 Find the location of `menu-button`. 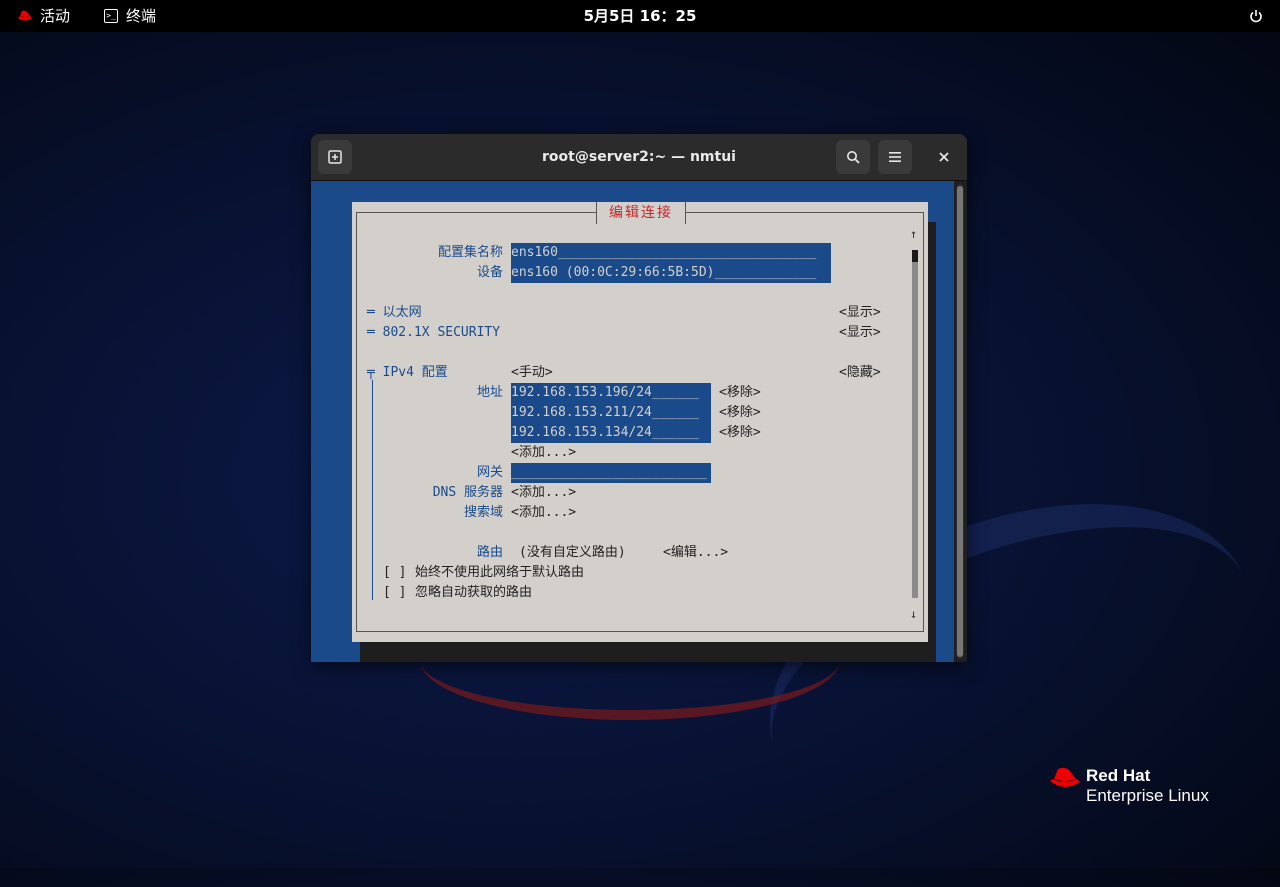

menu-button is located at coordinates (895, 157).